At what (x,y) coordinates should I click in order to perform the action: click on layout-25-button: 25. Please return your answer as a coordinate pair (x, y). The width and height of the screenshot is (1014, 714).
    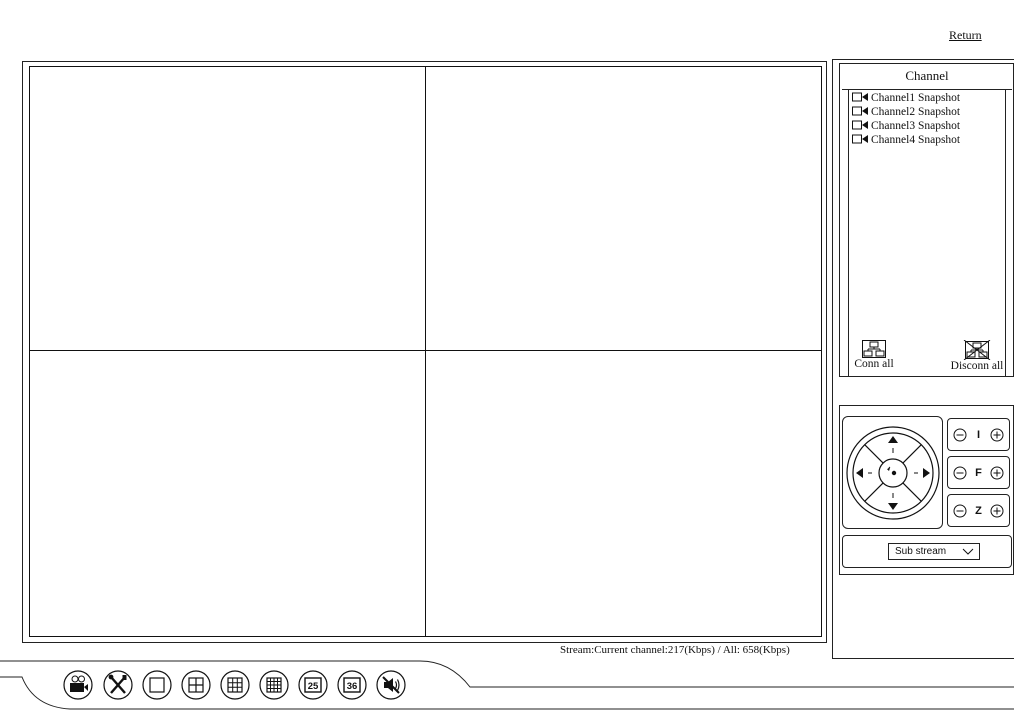
    Looking at the image, I should click on (313, 685).